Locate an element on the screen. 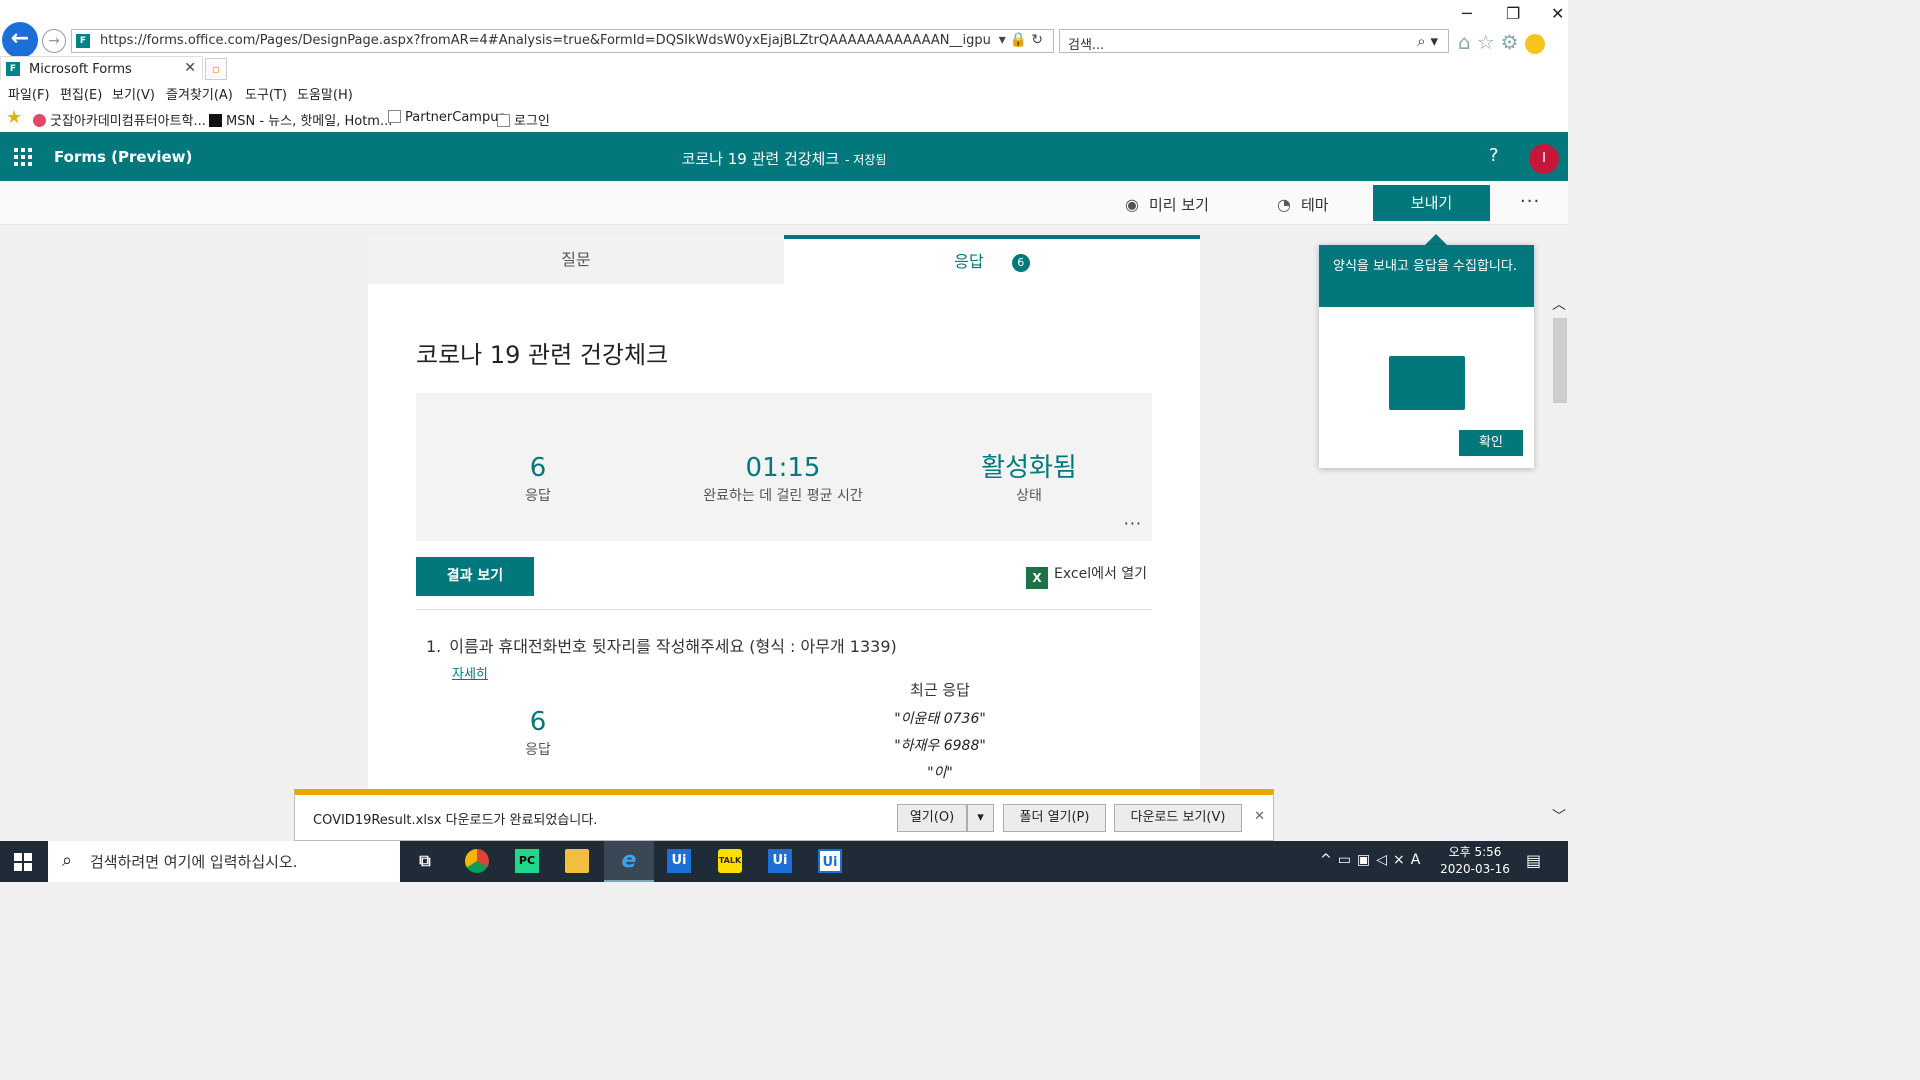 This screenshot has height=1080, width=1920. menu-view: 보기(V) is located at coordinates (133, 93).